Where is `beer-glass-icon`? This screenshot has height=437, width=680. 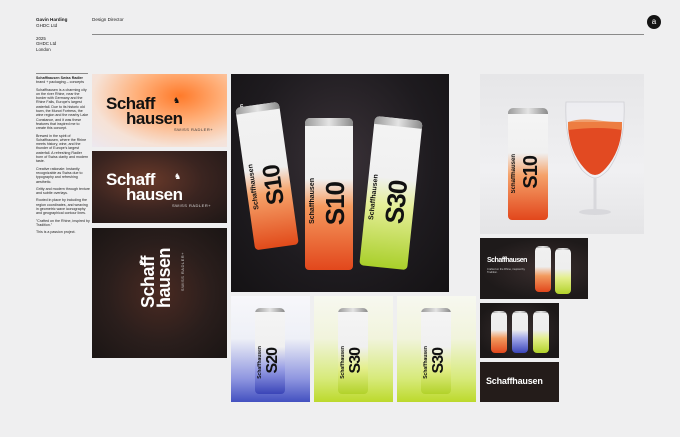 beer-glass-icon is located at coordinates (595, 158).